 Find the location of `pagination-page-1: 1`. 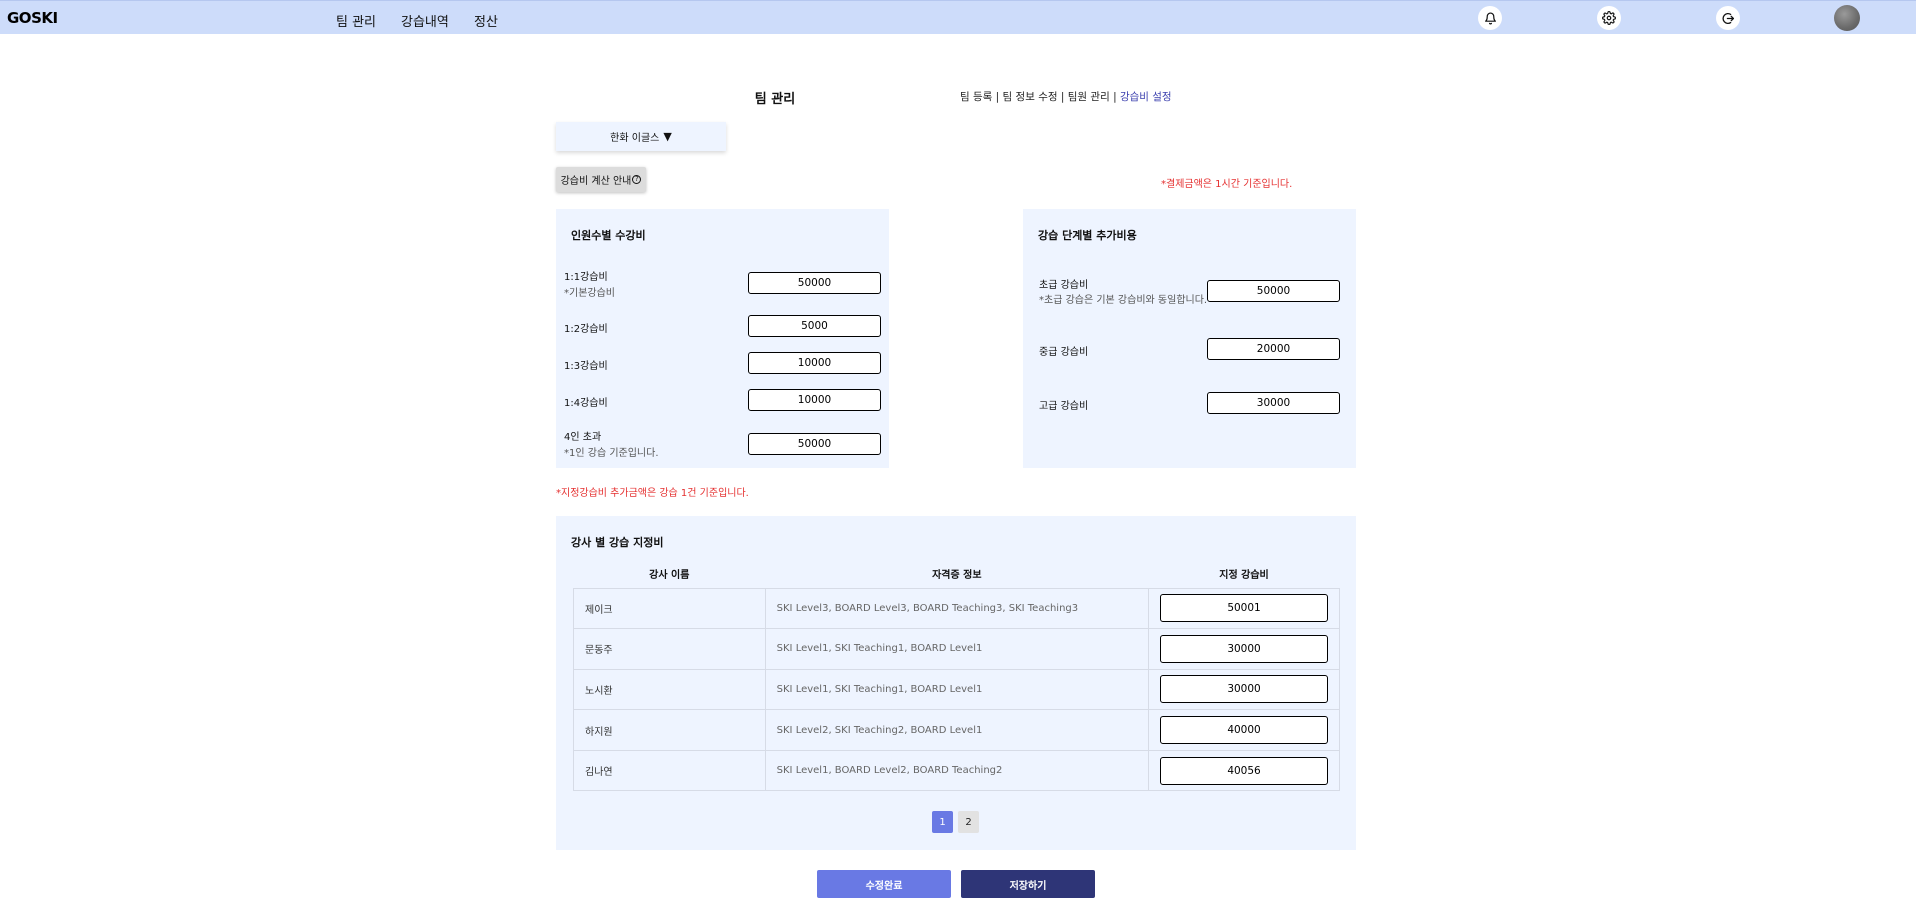

pagination-page-1: 1 is located at coordinates (942, 822).